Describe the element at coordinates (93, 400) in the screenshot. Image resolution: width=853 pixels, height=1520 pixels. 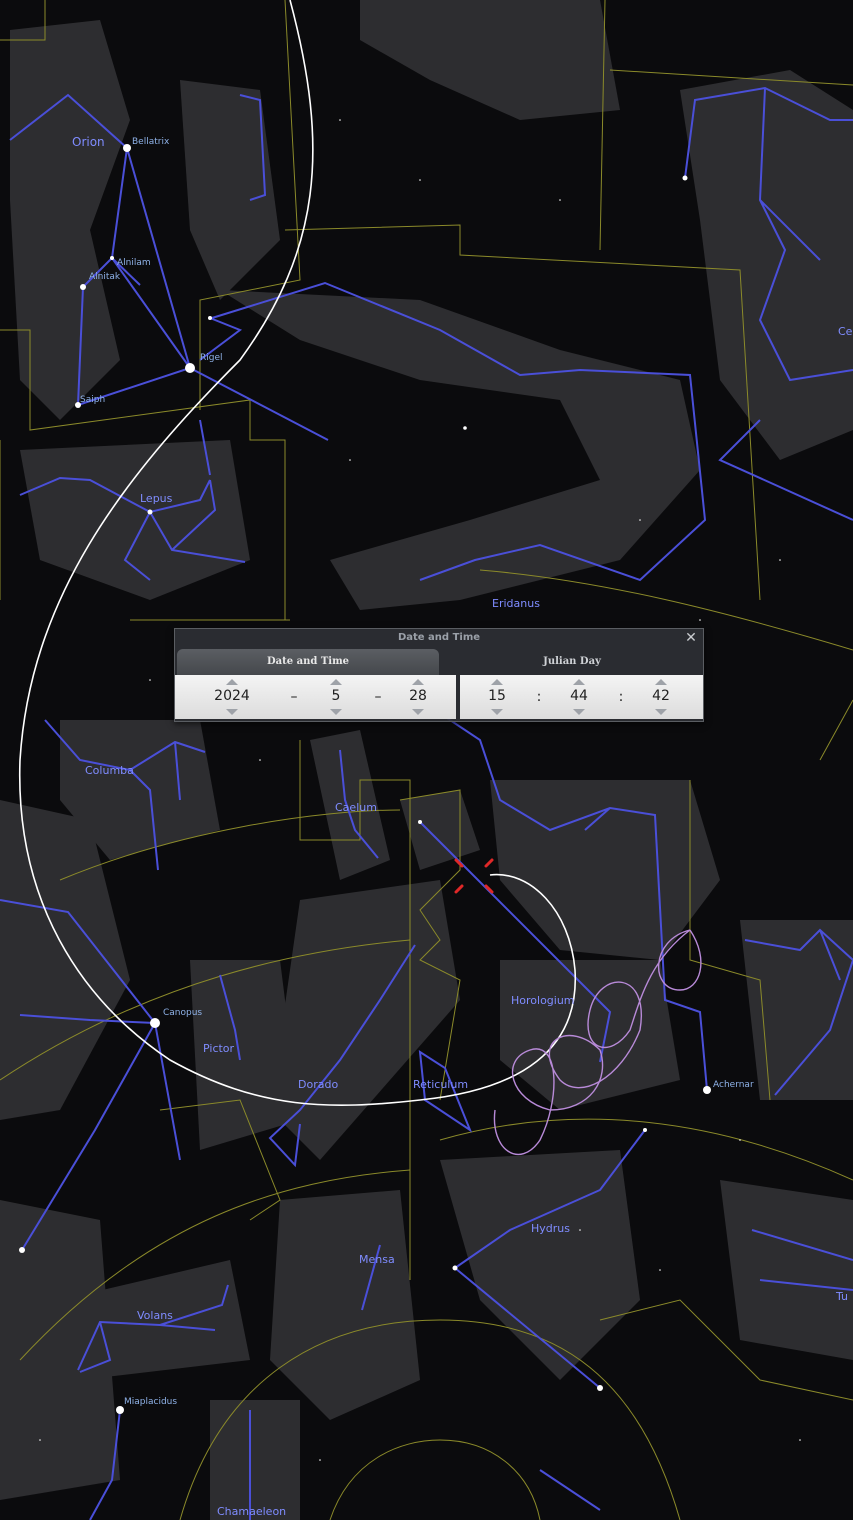
I see `label-saiph: Saiph` at that location.